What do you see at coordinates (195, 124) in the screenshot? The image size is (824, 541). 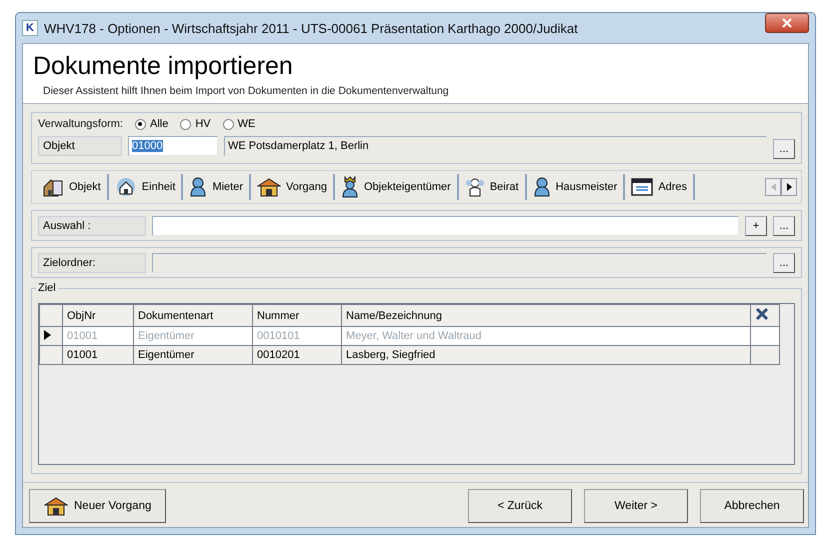 I see `radio-button: HV` at bounding box center [195, 124].